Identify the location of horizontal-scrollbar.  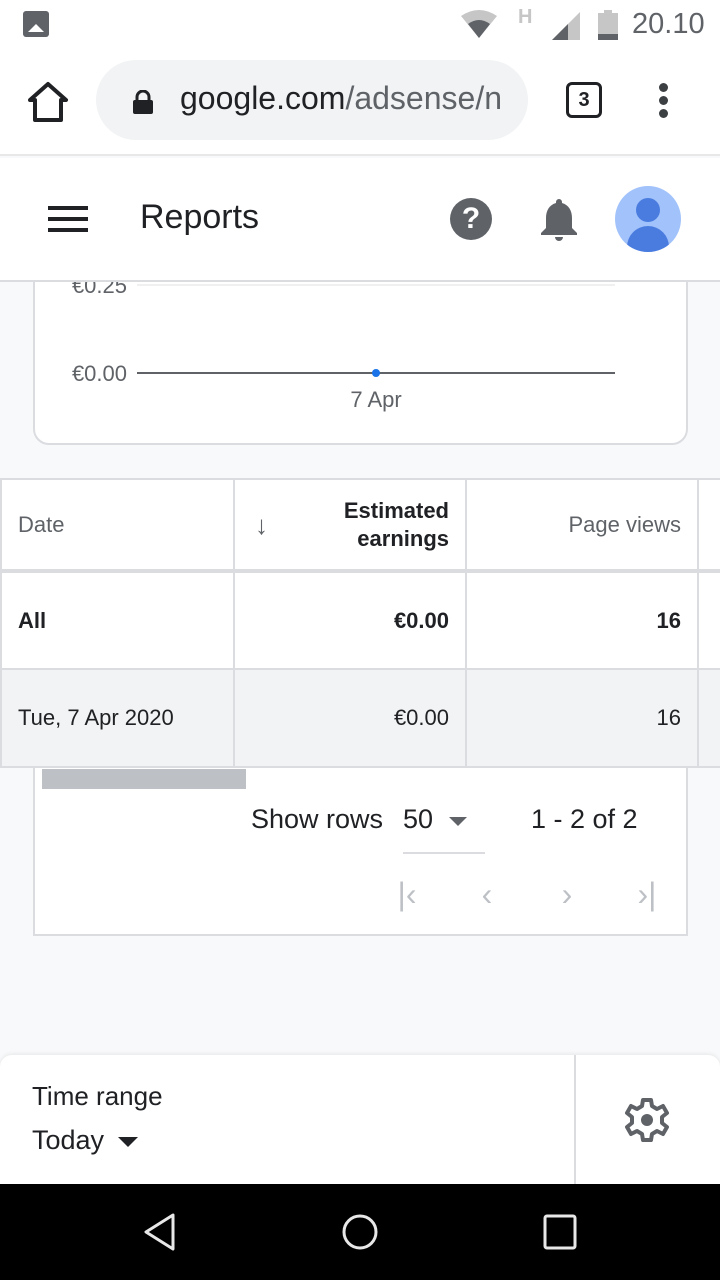
(144, 779).